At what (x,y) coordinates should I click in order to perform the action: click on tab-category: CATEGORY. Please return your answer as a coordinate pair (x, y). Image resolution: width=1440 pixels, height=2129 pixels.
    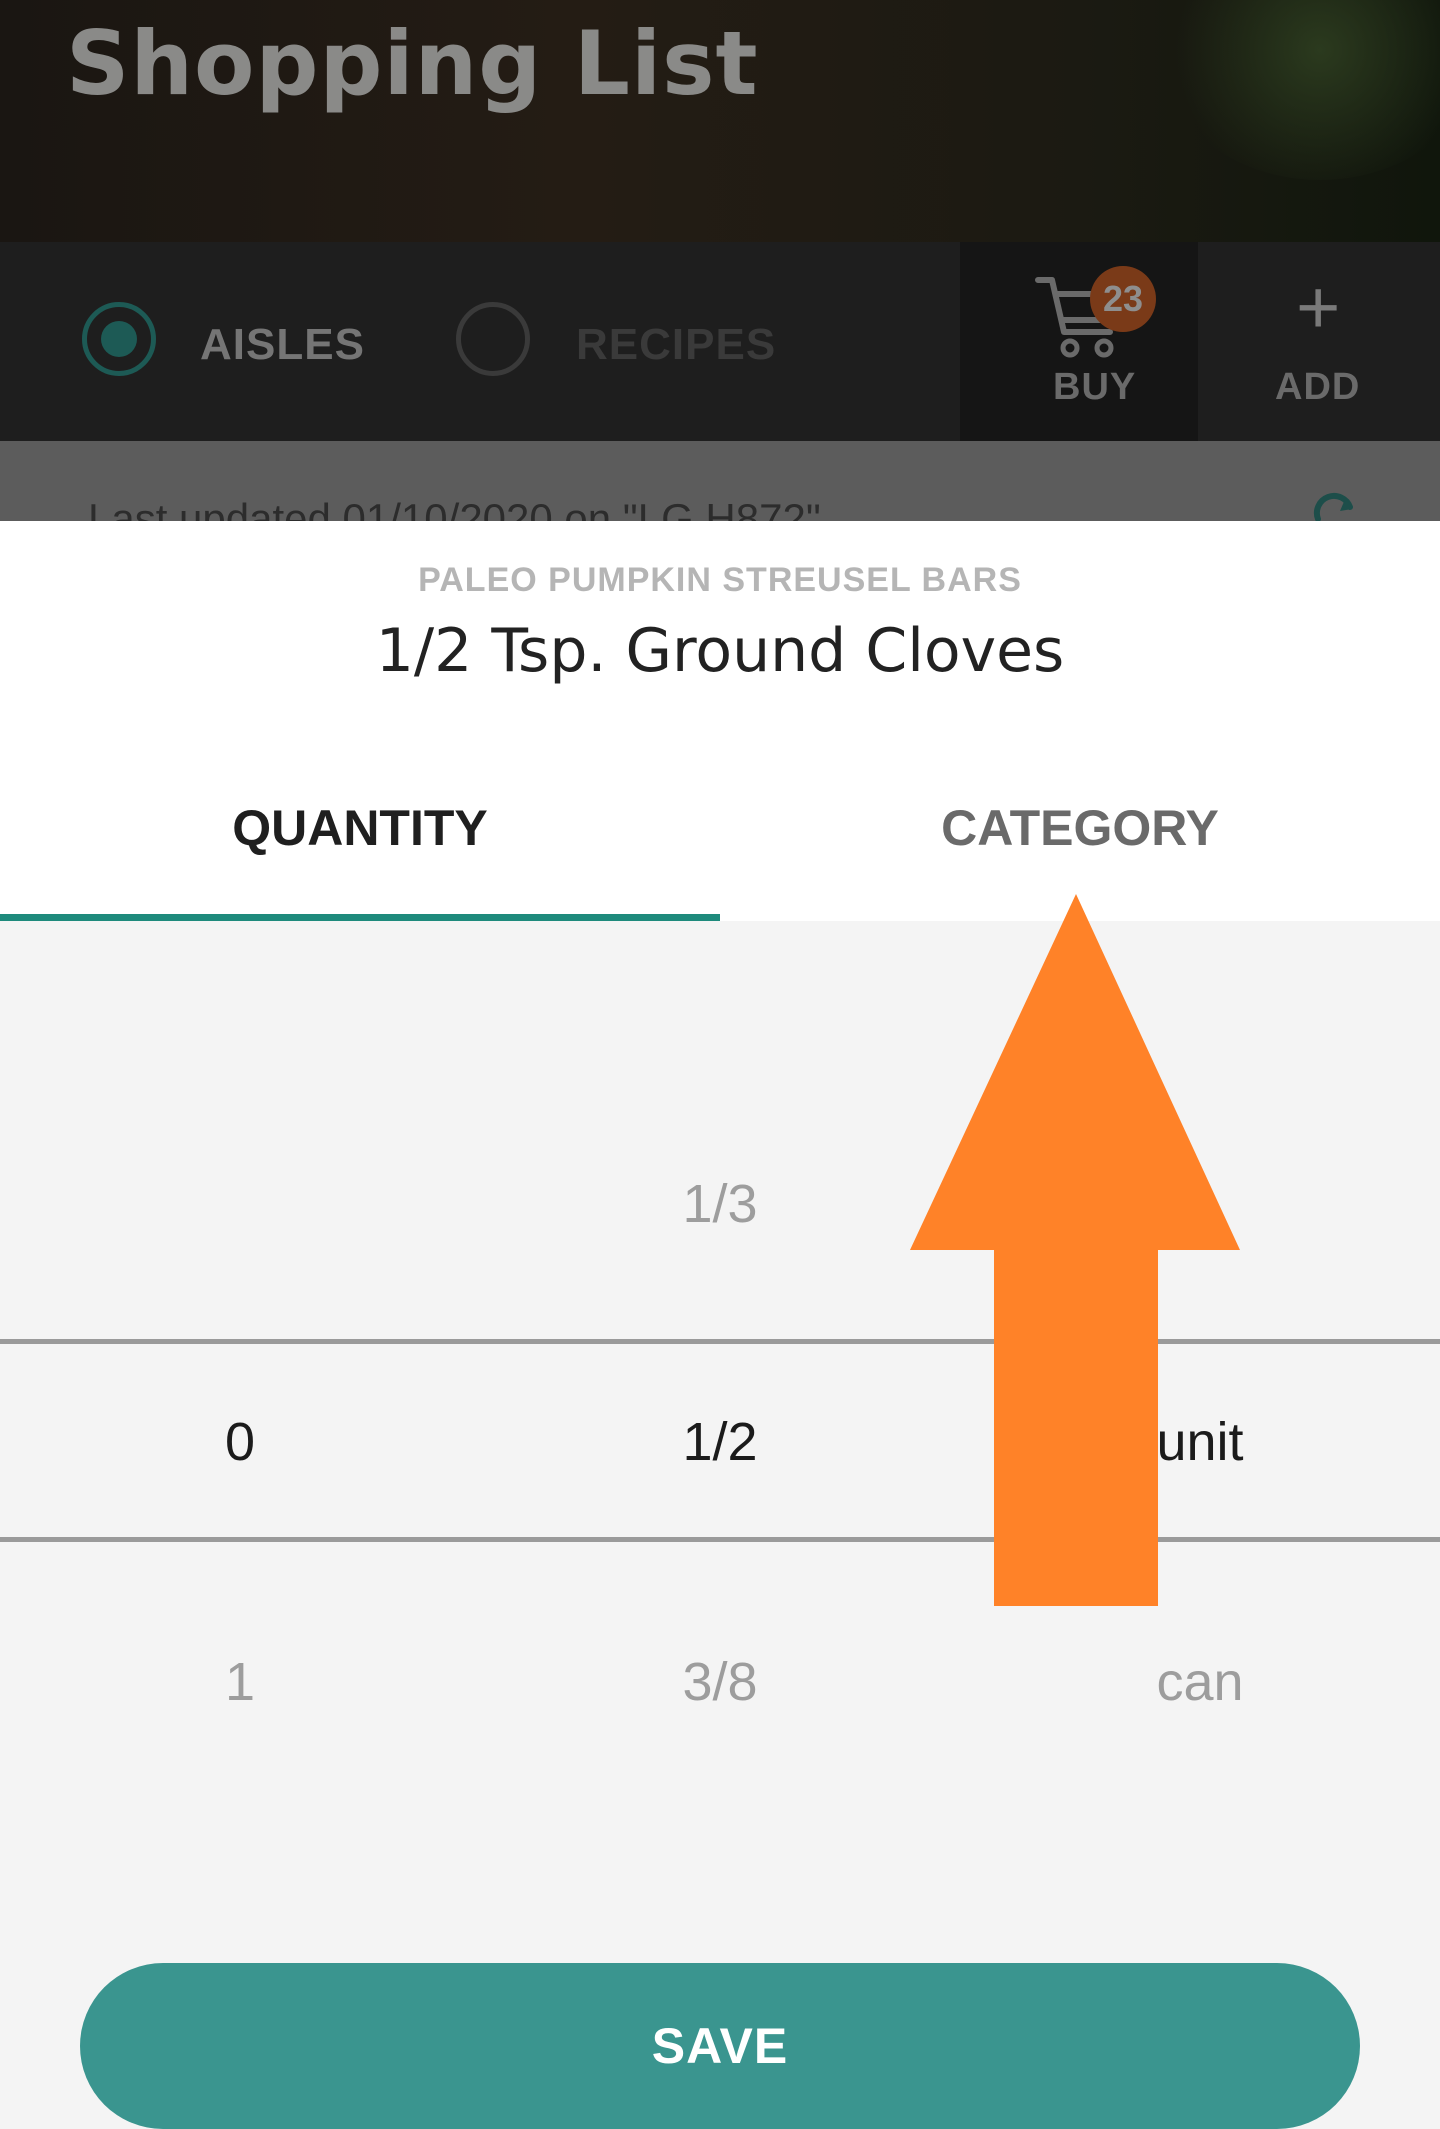
    Looking at the image, I should click on (1080, 828).